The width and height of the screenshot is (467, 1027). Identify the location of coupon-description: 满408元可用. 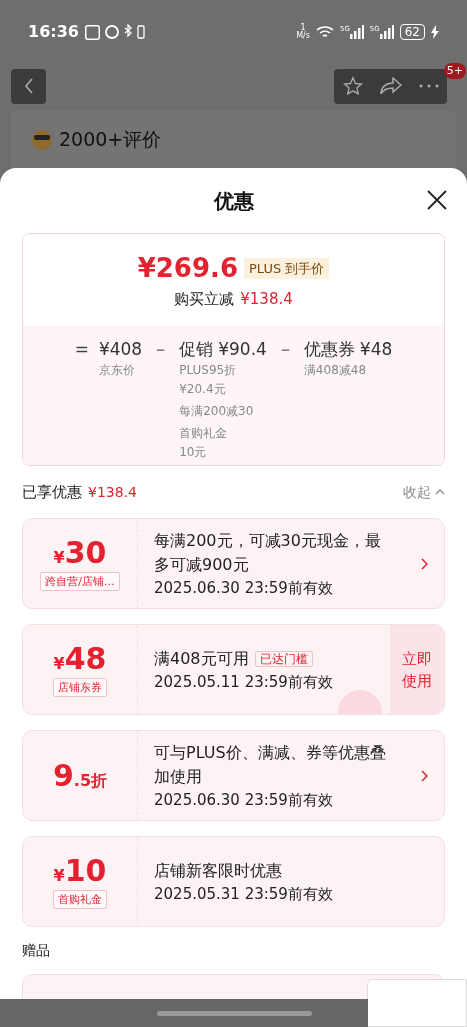
(201, 658).